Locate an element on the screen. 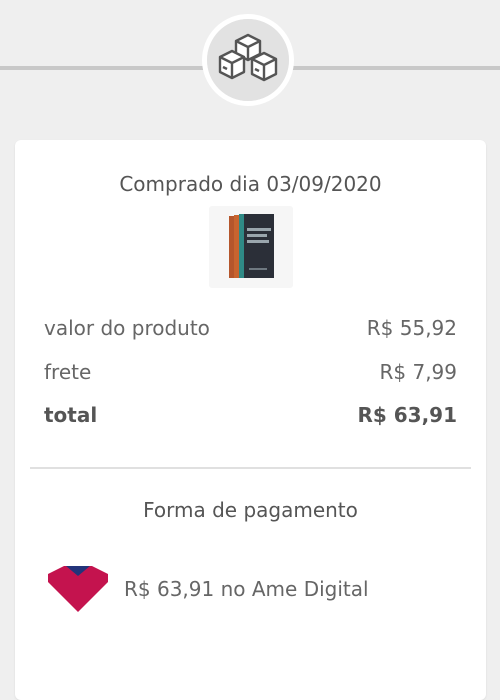  total-row: total R$ 63,91 is located at coordinates (250, 415).